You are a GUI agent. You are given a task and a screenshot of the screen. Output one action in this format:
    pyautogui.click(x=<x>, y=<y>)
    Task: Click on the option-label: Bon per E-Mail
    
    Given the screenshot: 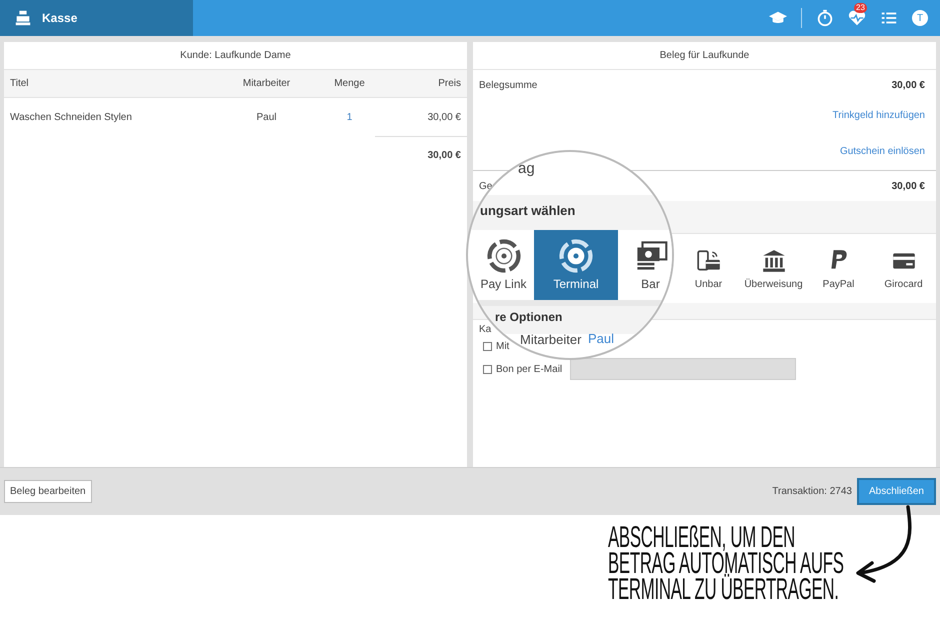 What is the action you would take?
    pyautogui.click(x=529, y=369)
    